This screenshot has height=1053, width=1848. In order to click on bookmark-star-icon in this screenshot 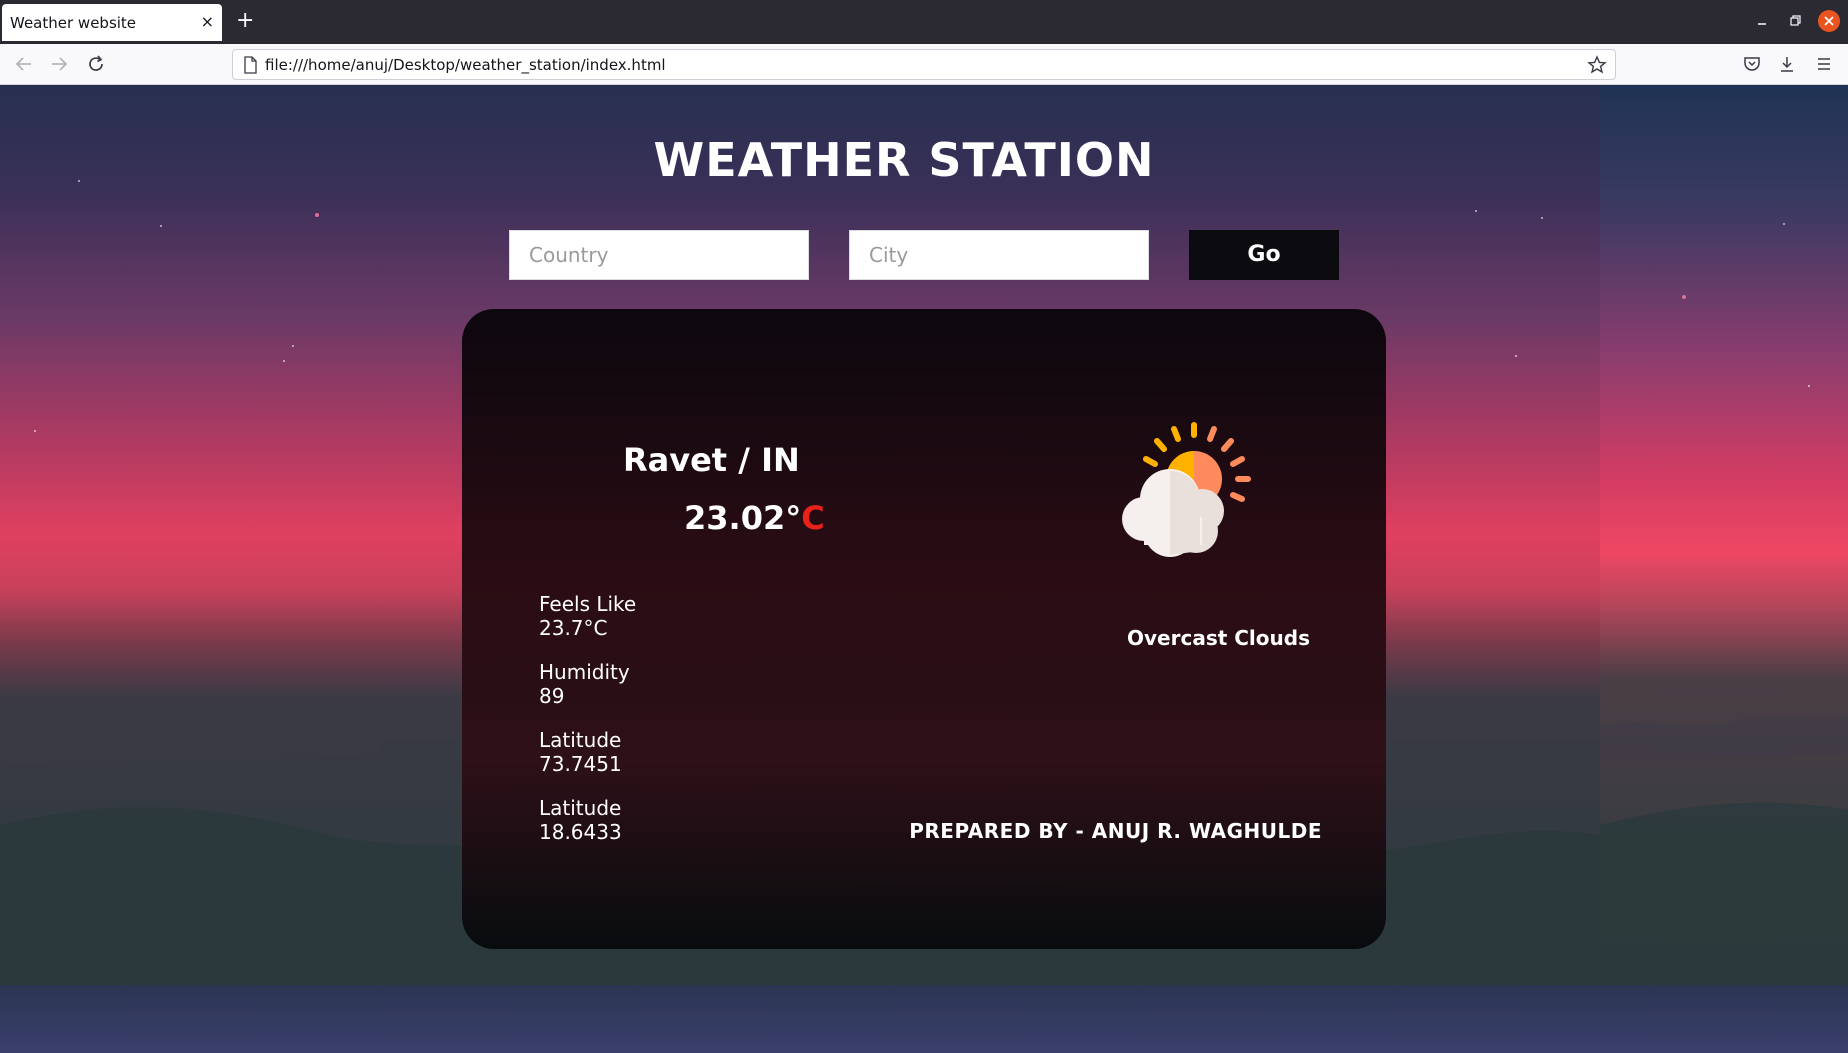, I will do `click(1597, 65)`.